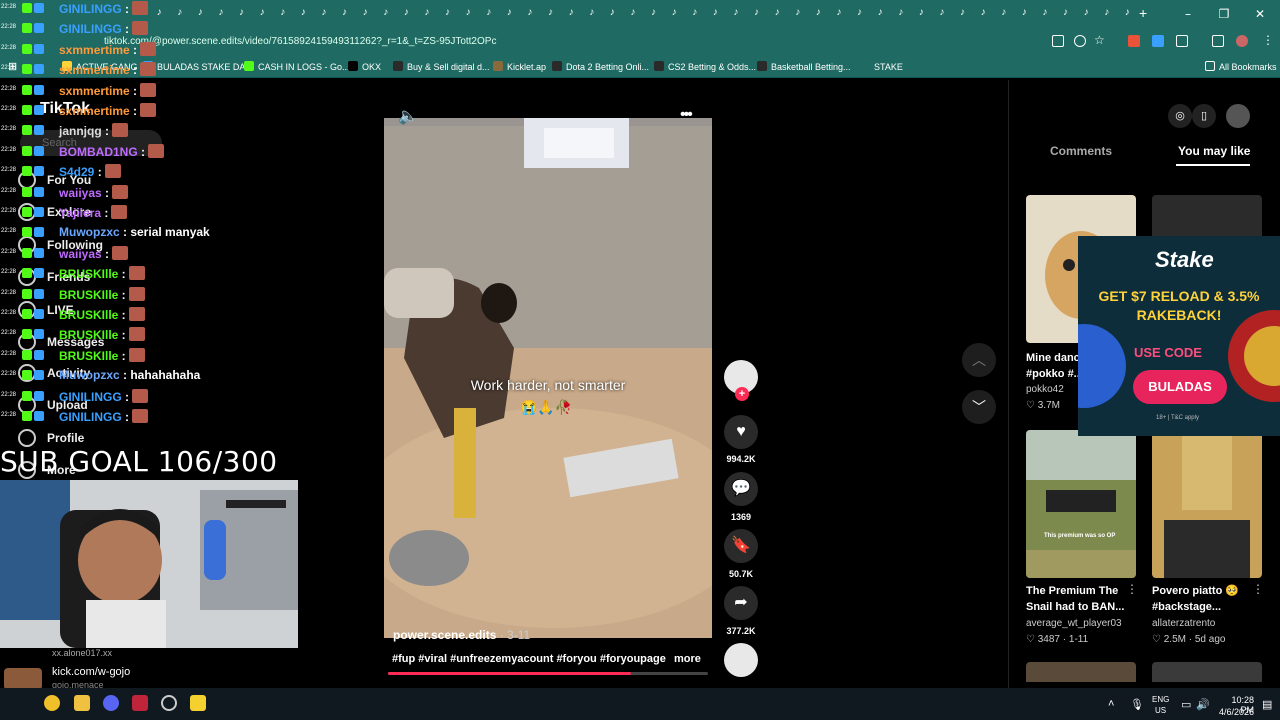 Image resolution: width=1280 pixels, height=720 pixels. I want to click on like-button: ♥, so click(741, 432).